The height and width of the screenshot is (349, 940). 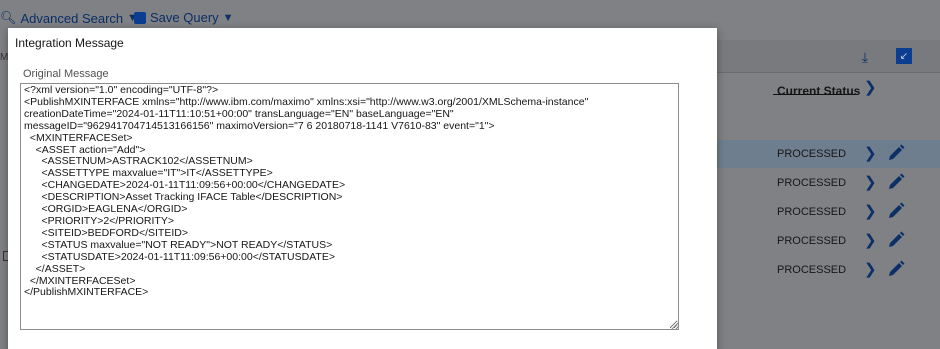 I want to click on search-icon: 🔍︎, so click(x=8, y=17).